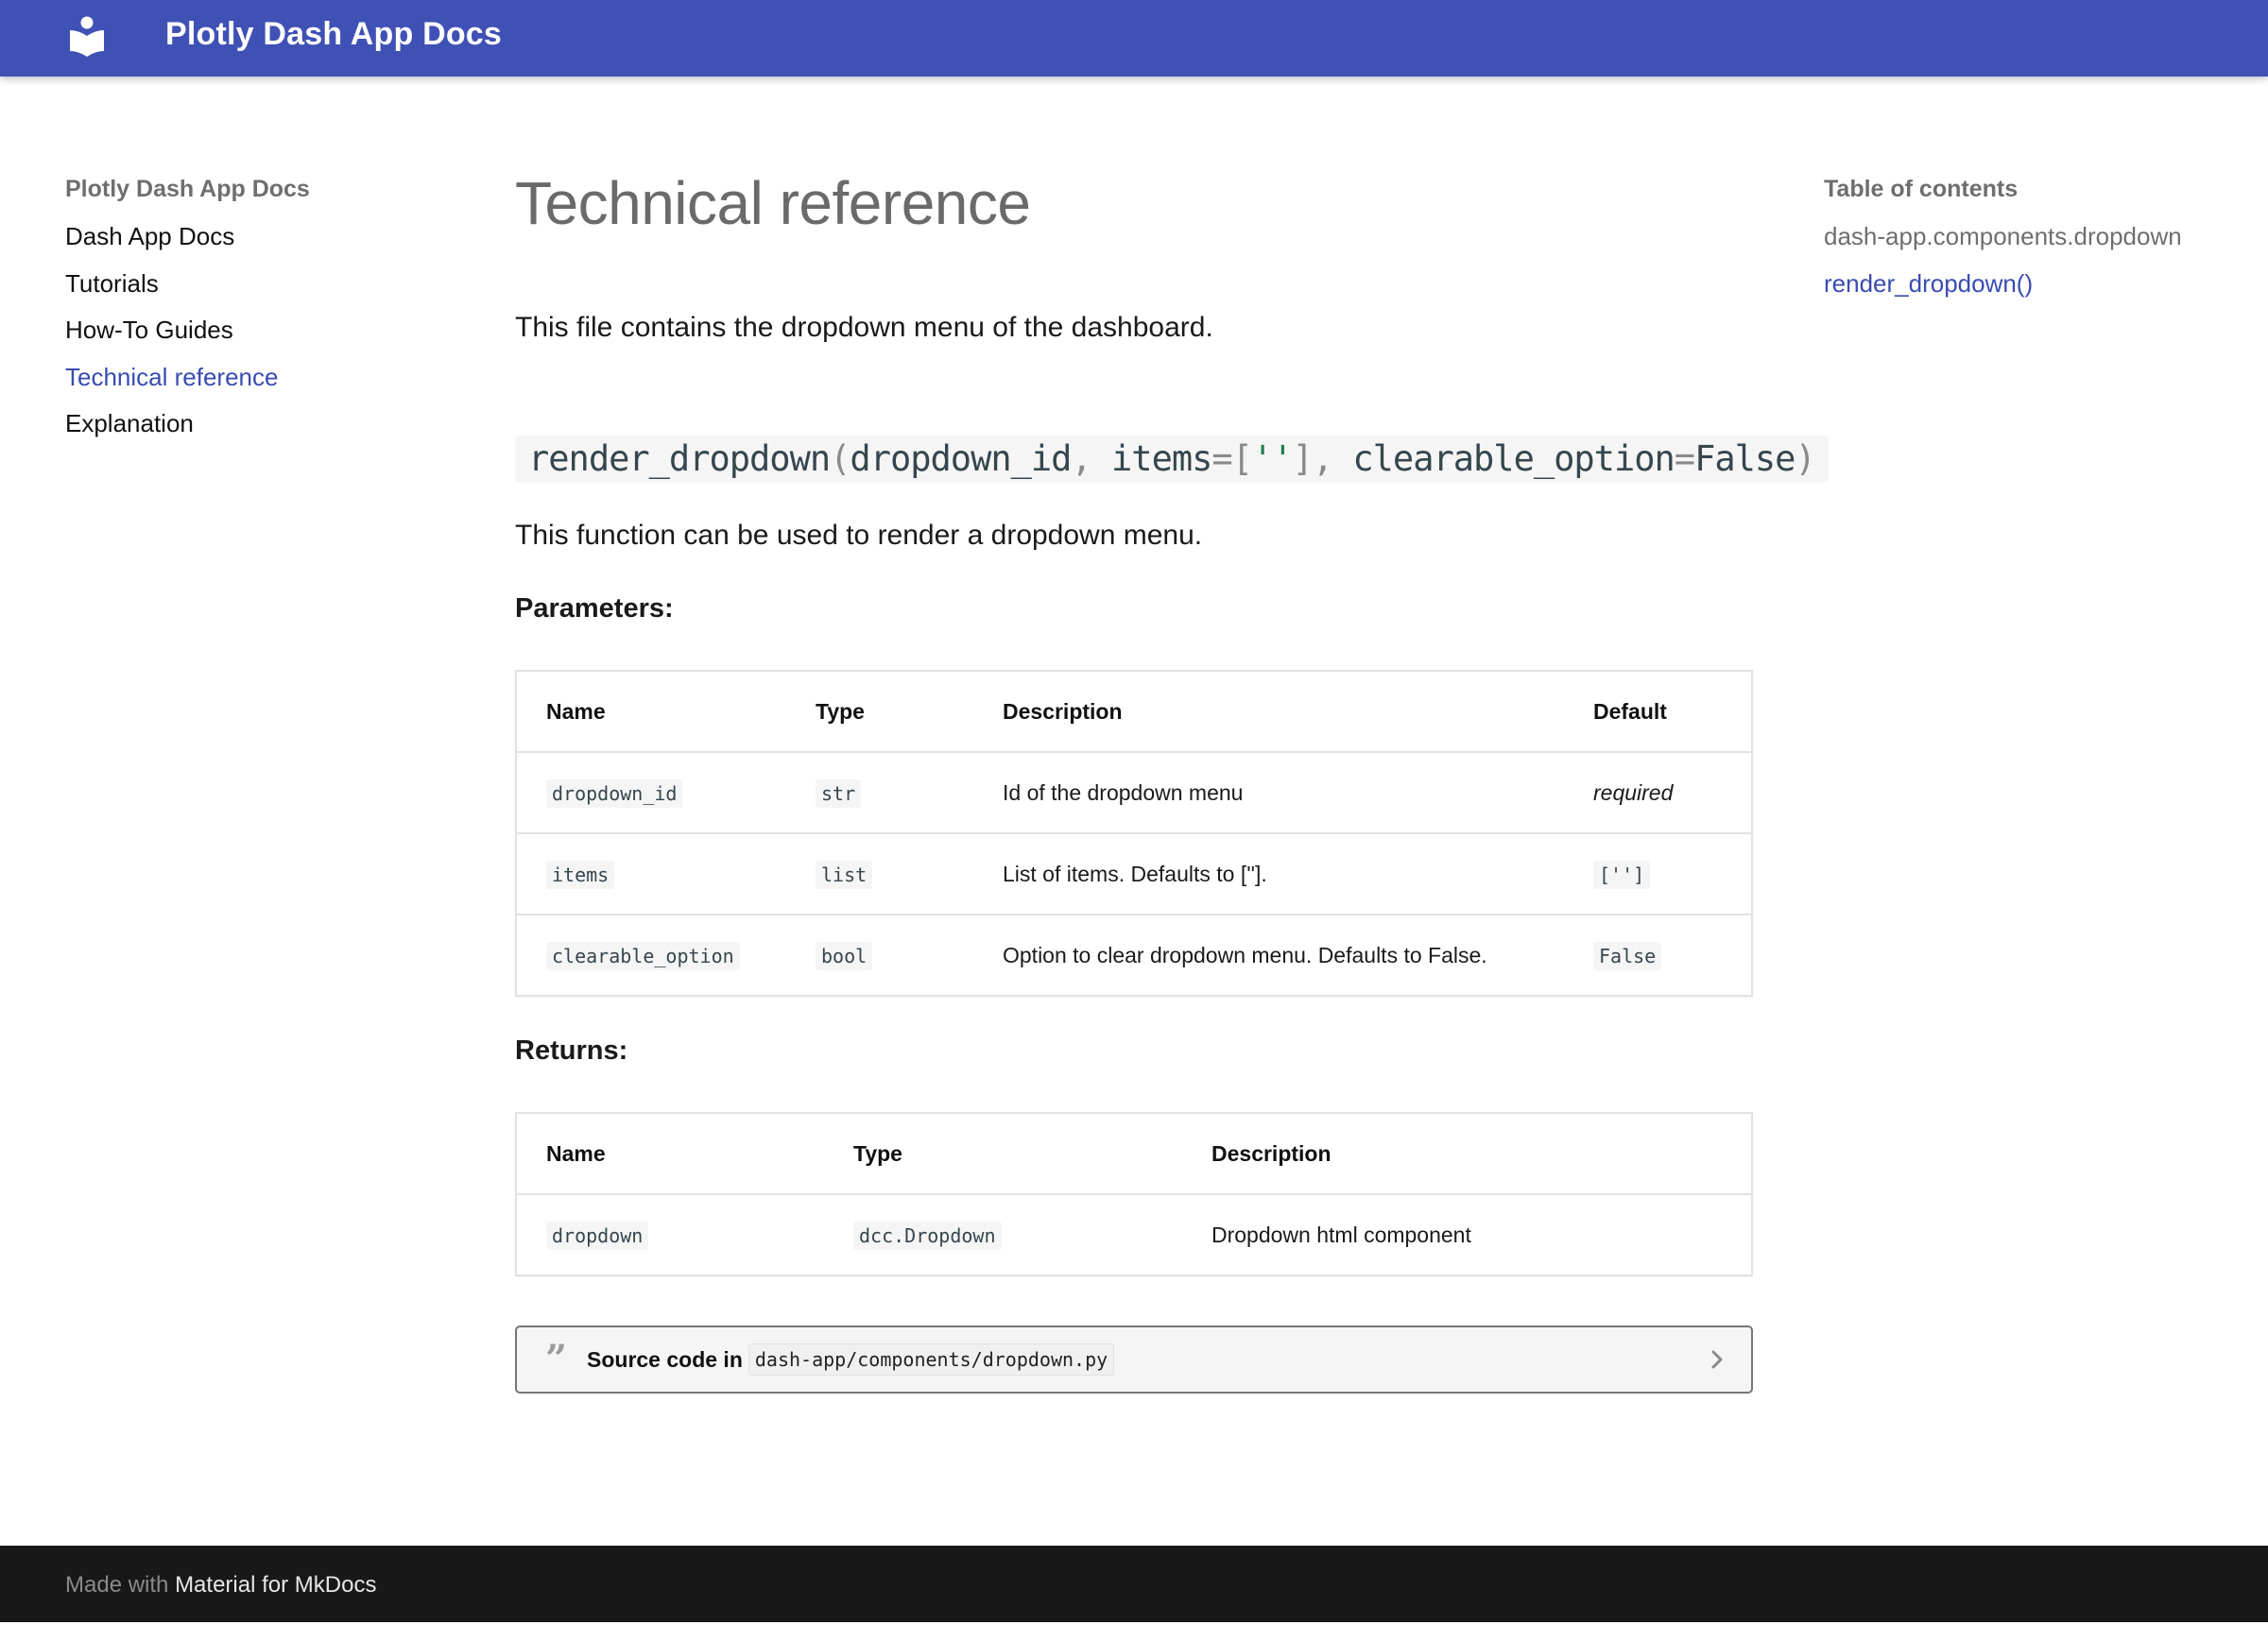 The width and height of the screenshot is (2268, 1625). Describe the element at coordinates (275, 1585) in the screenshot. I see `material-mkdocs-link: Material for MkDocs` at that location.